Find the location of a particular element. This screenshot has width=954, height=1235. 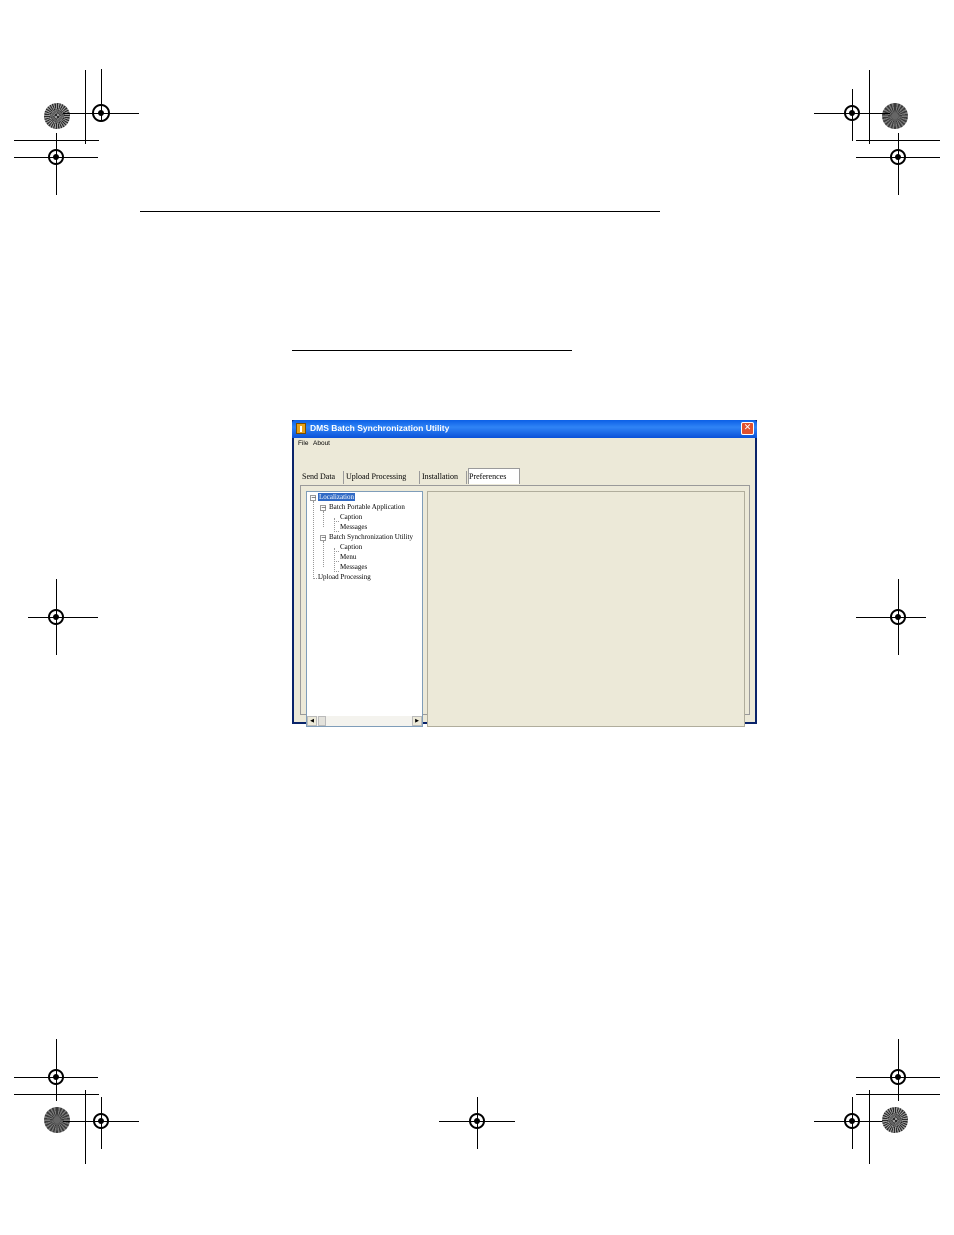

close-button: ✕ is located at coordinates (747, 428).